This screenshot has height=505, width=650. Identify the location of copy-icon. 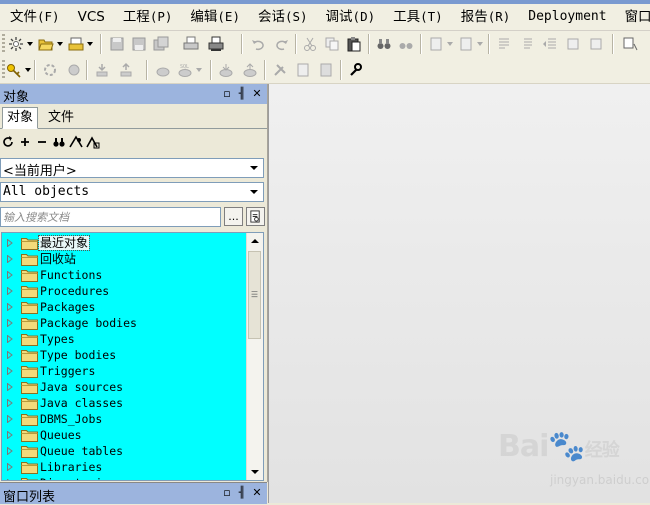
(332, 44).